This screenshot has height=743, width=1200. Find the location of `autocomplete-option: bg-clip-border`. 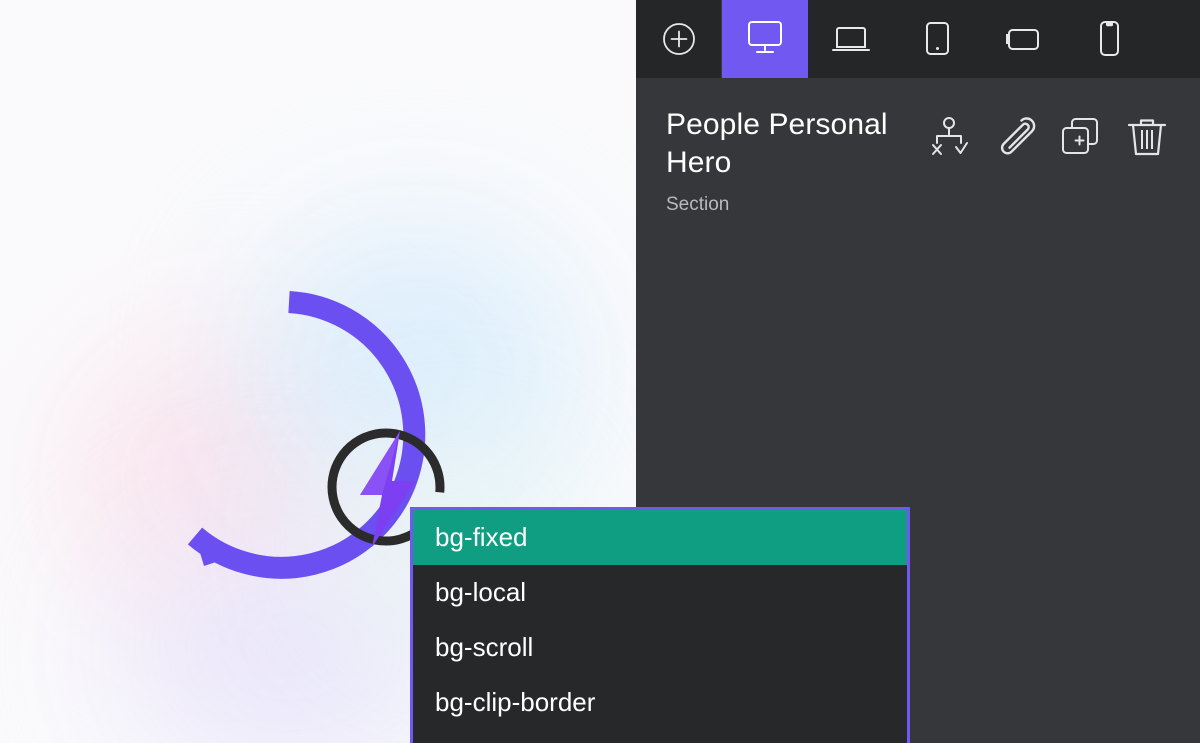

autocomplete-option: bg-clip-border is located at coordinates (660, 702).